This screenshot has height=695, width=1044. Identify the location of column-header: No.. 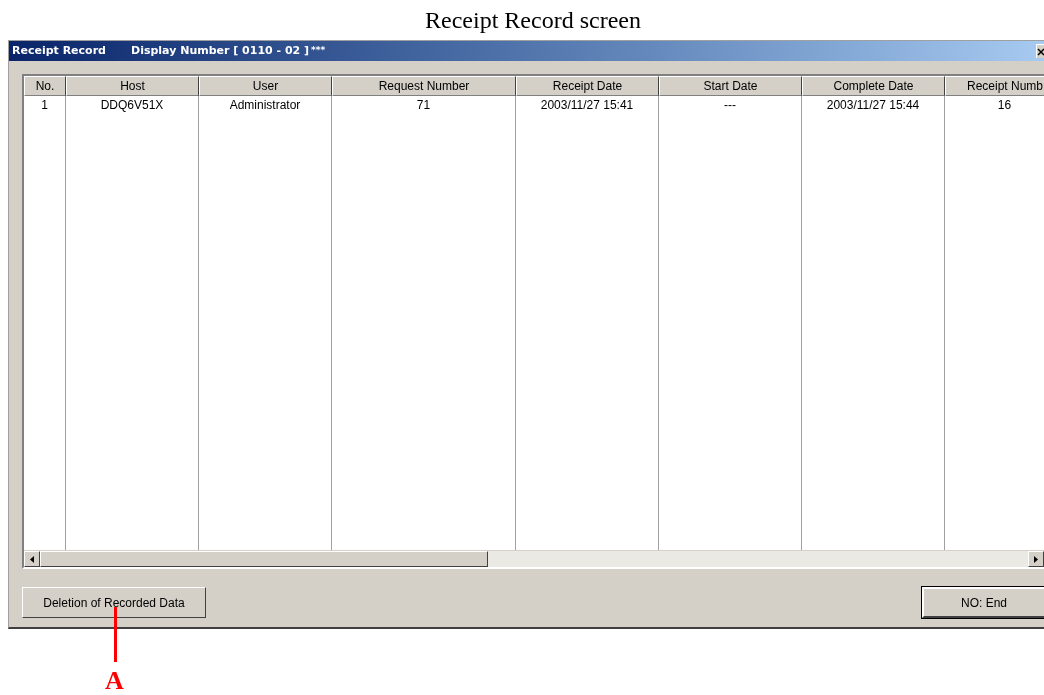
(45, 86).